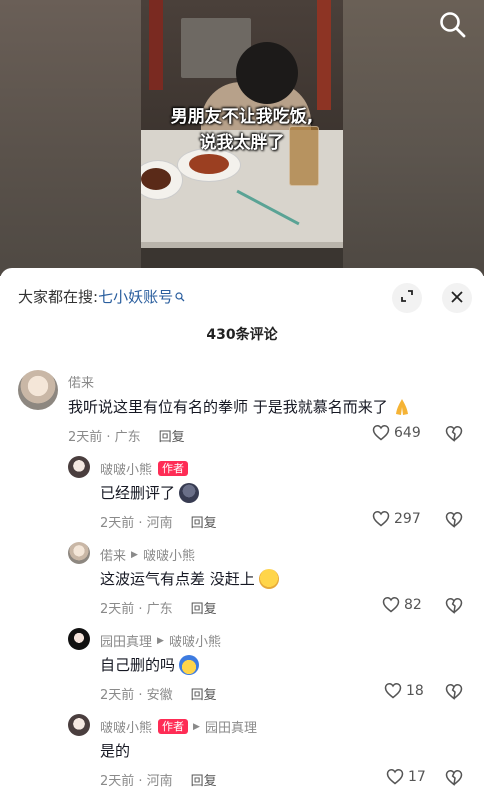 The image size is (484, 800). I want to click on reply-item: 啵啵小熊 作者 已经删评了 2天前 · 河南 回复 297, so click(242, 496).